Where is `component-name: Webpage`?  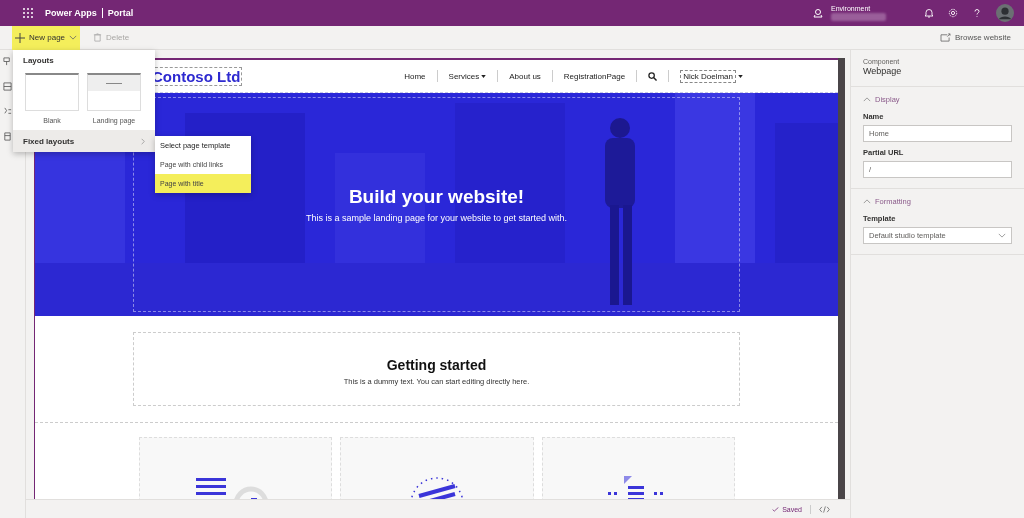 component-name: Webpage is located at coordinates (883, 71).